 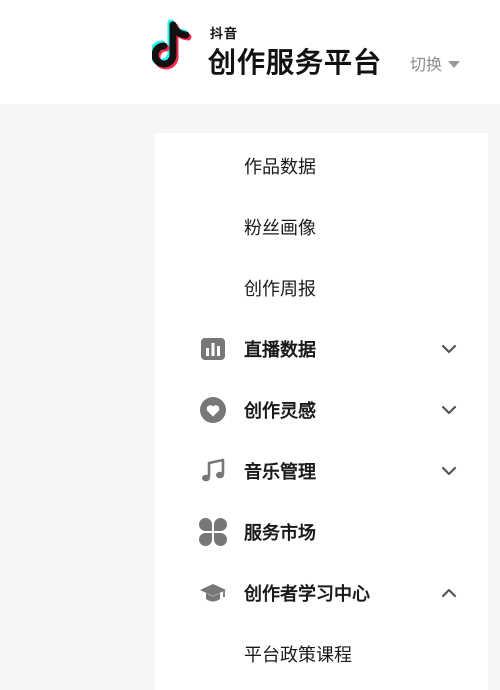 What do you see at coordinates (213, 409) in the screenshot?
I see `heart-icon` at bounding box center [213, 409].